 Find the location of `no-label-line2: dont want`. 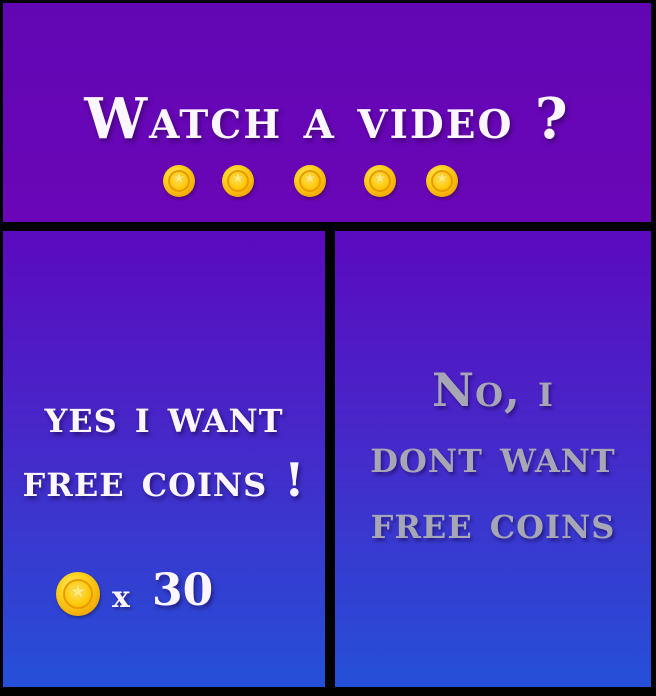

no-label-line2: dont want is located at coordinates (493, 456).